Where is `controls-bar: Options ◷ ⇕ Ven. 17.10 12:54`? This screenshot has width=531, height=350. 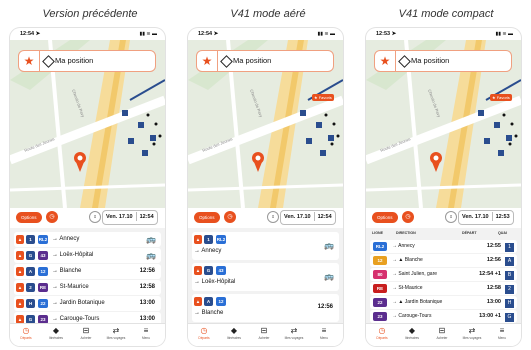 controls-bar: Options ◷ ⇕ Ven. 17.10 12:54 is located at coordinates (265, 218).